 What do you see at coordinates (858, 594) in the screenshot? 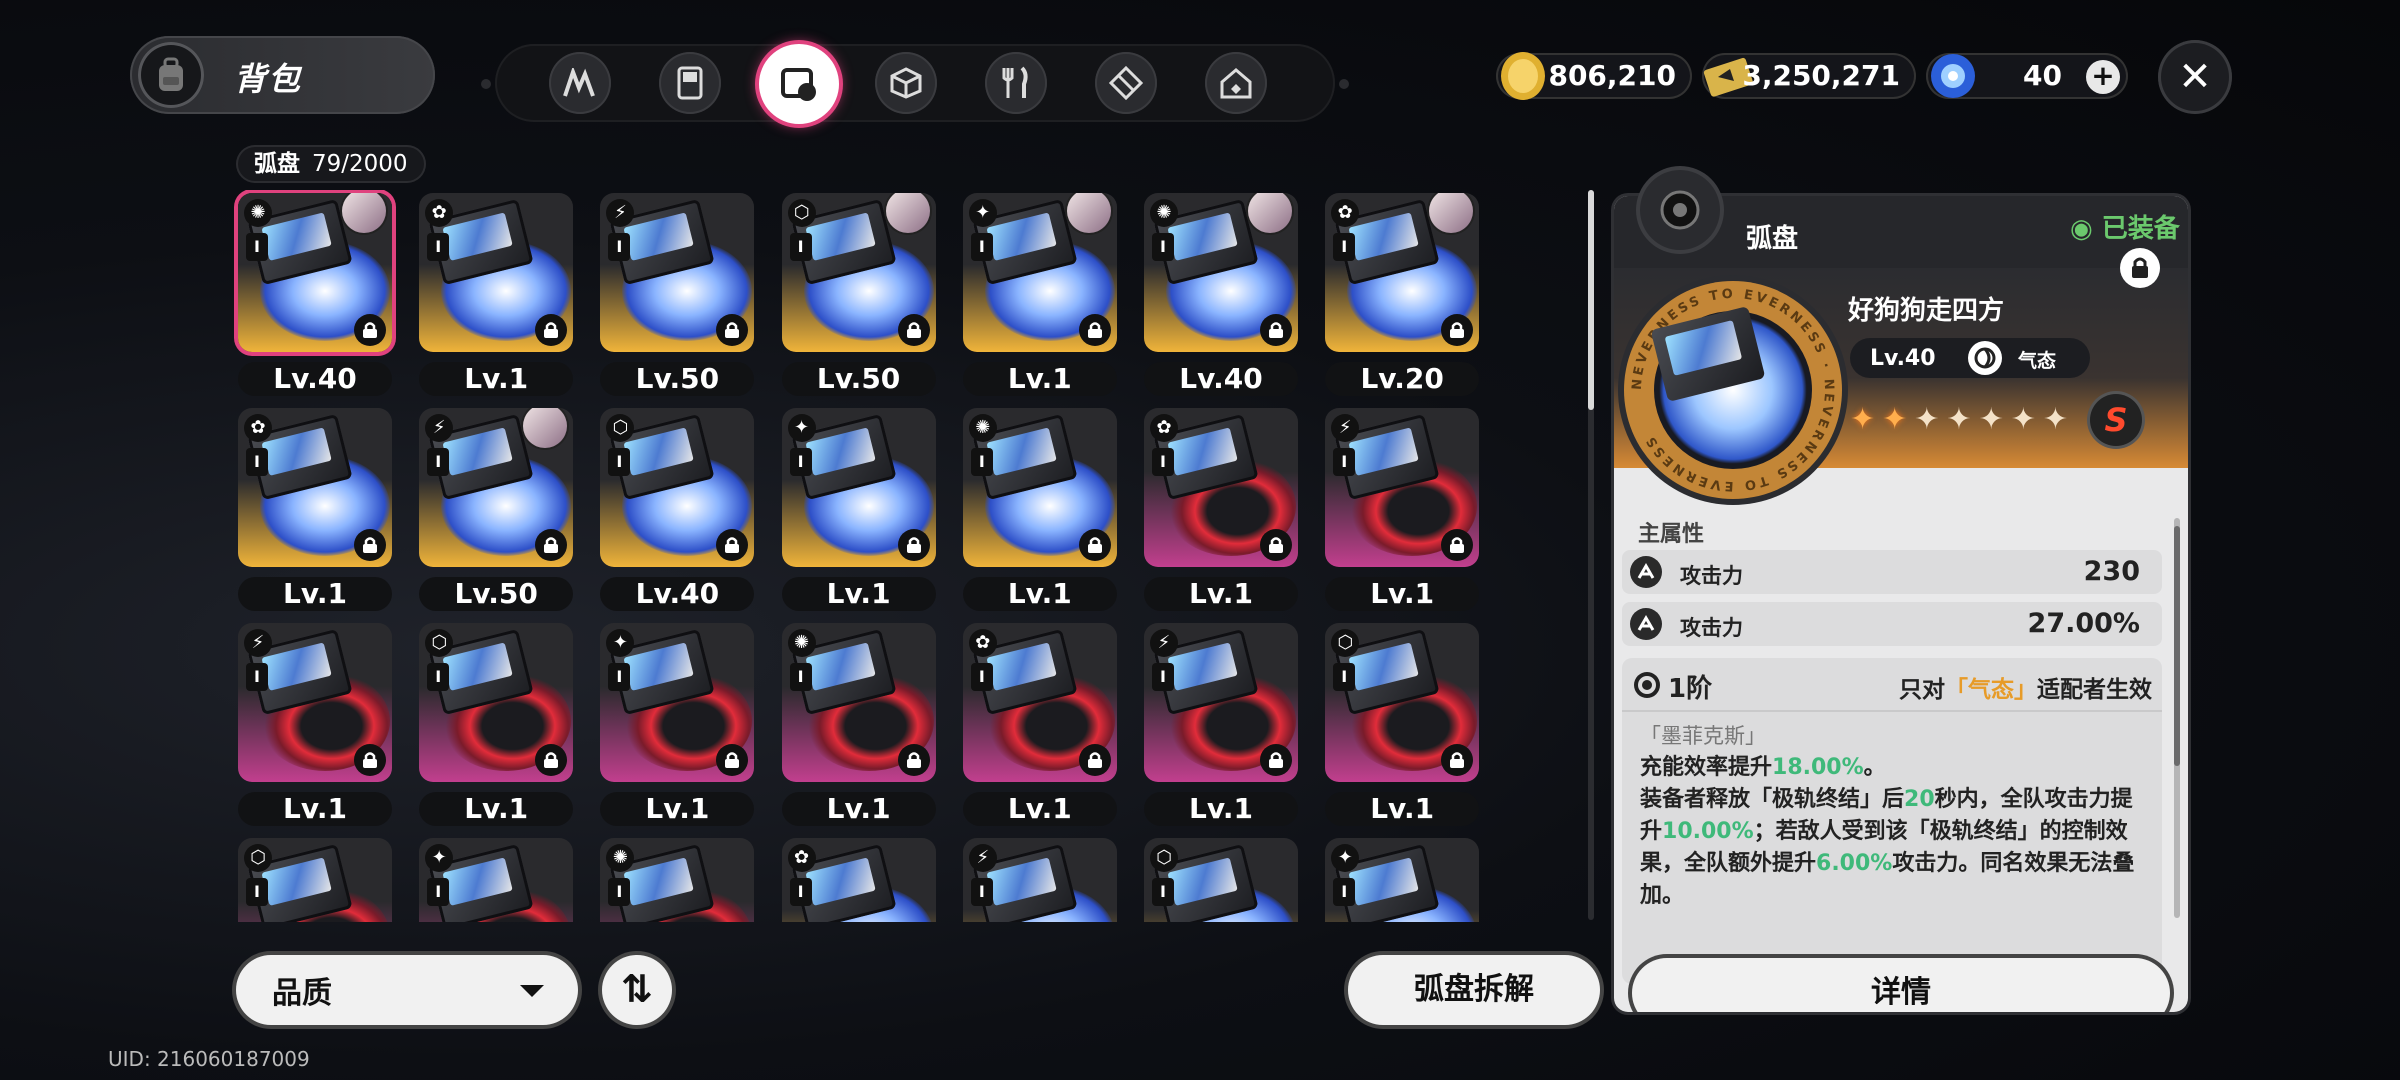
I see `disc-level: Lv.1` at bounding box center [858, 594].